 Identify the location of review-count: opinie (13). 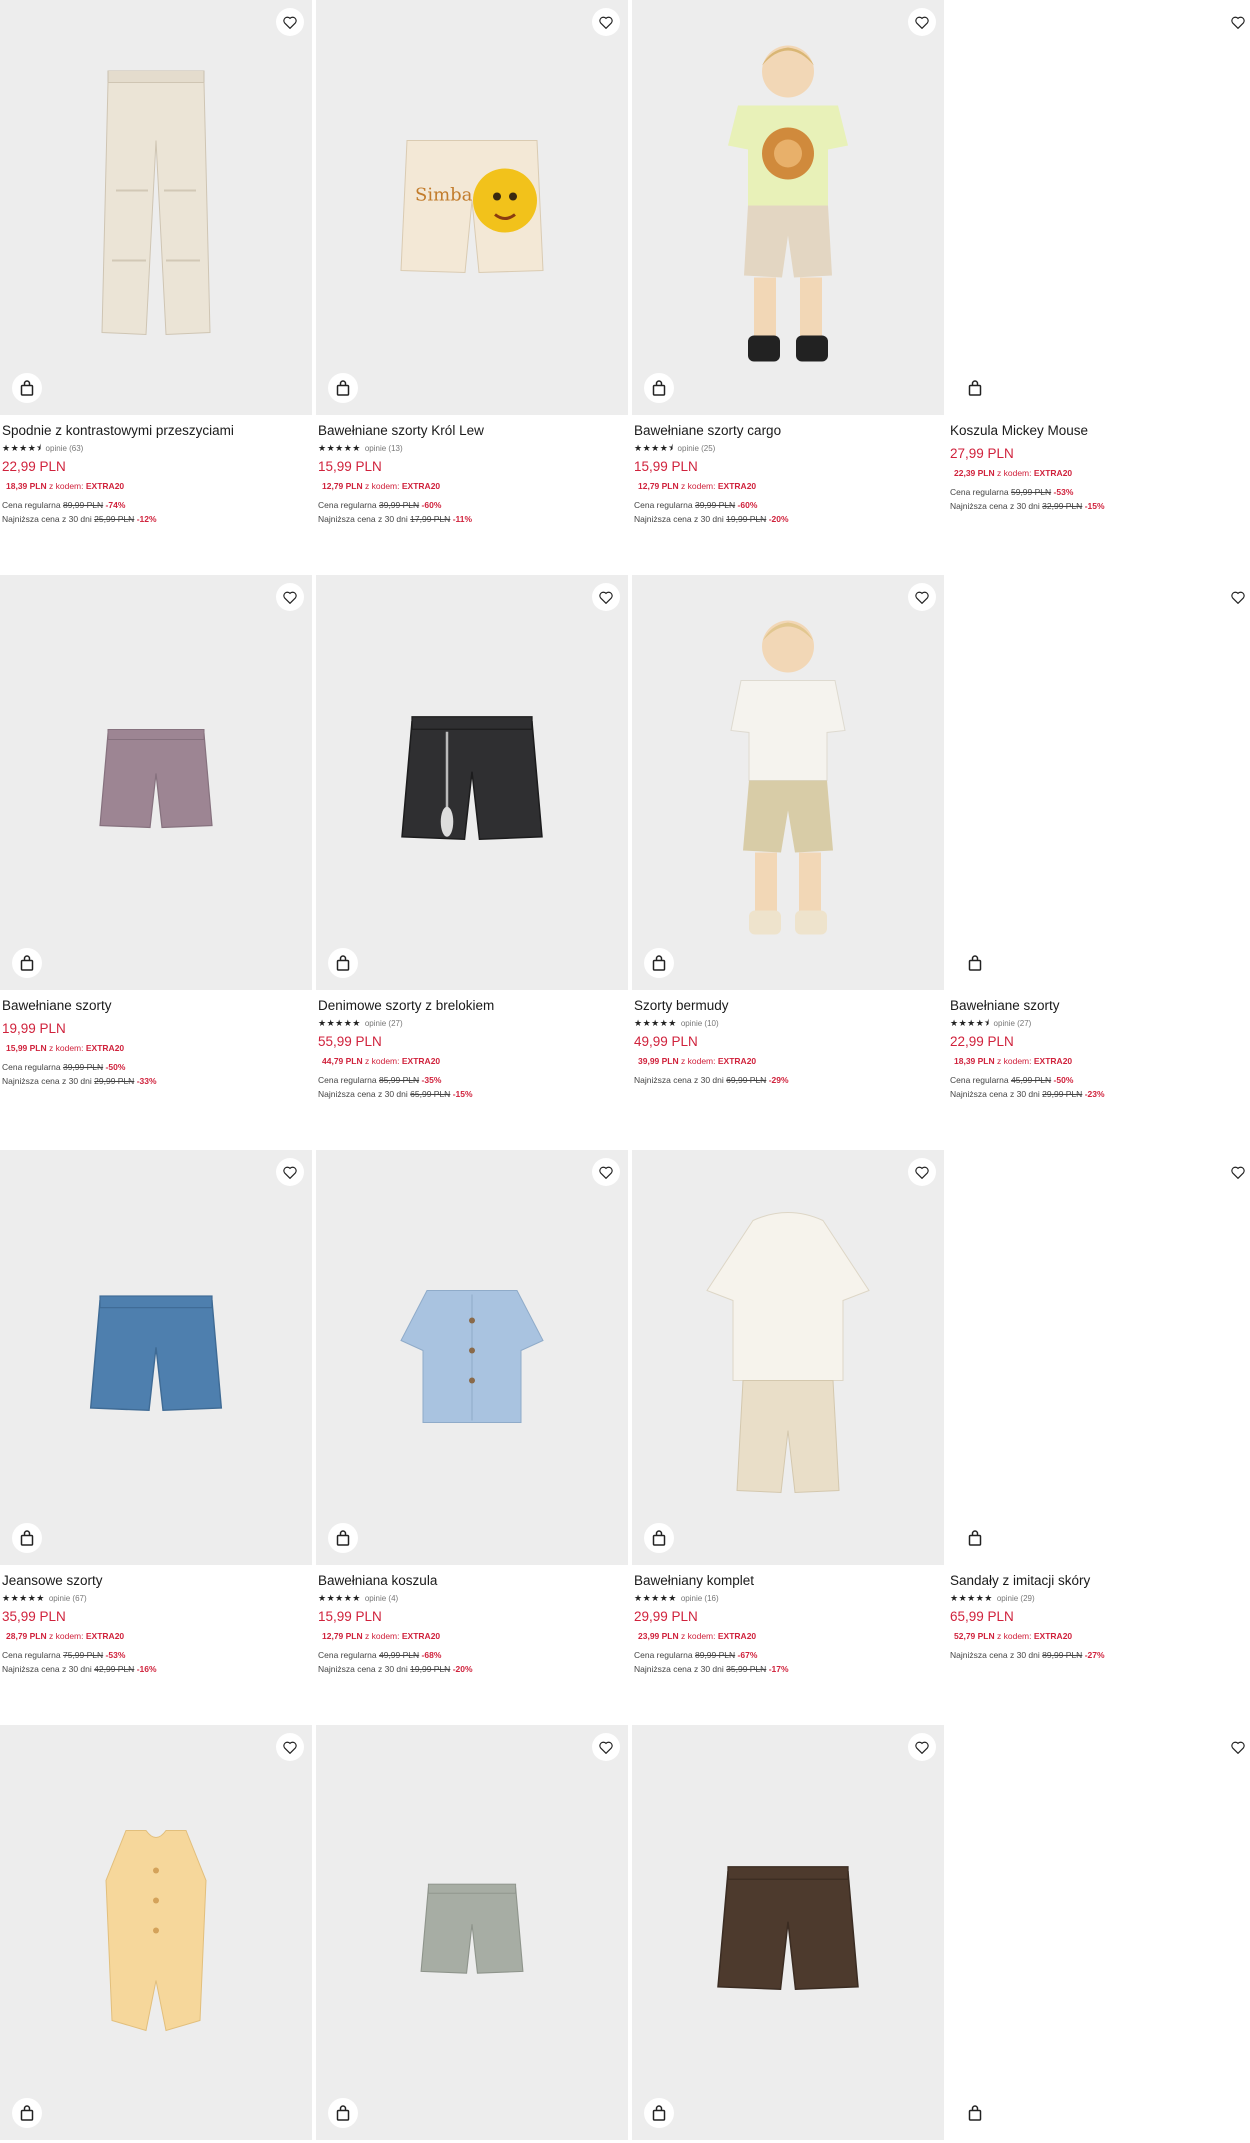
(384, 448).